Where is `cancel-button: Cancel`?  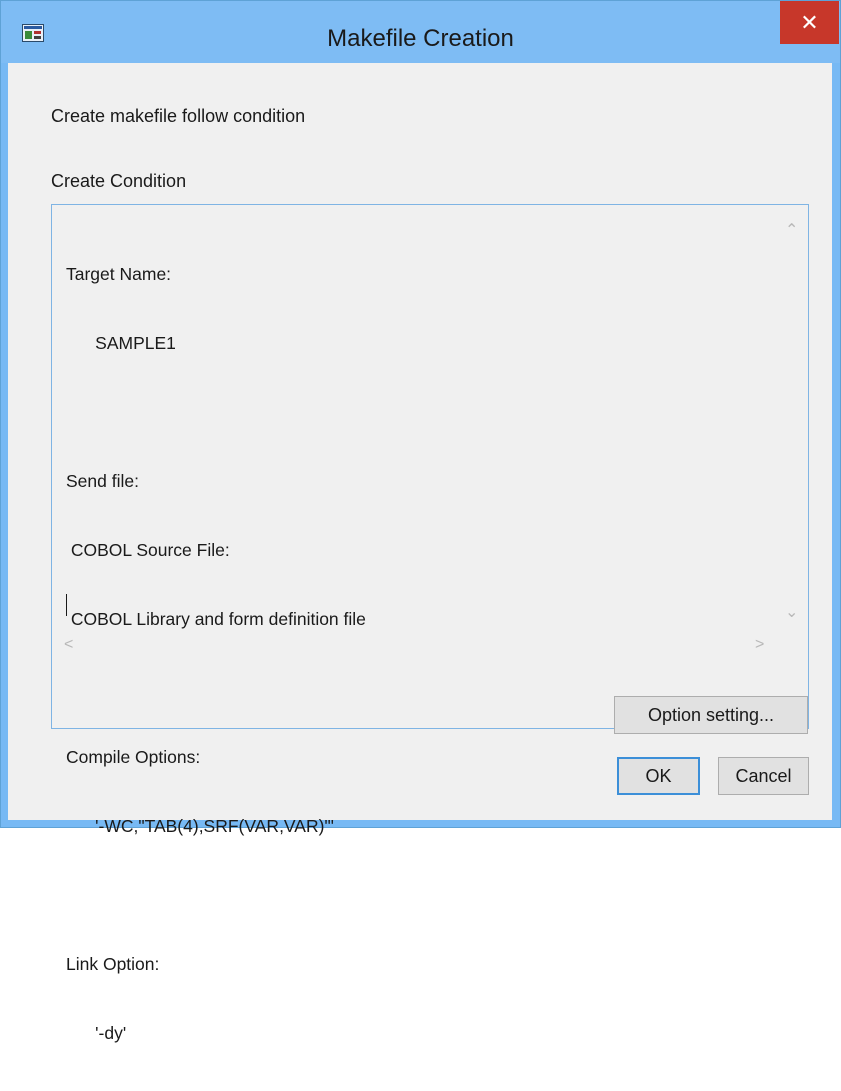 cancel-button: Cancel is located at coordinates (763, 776).